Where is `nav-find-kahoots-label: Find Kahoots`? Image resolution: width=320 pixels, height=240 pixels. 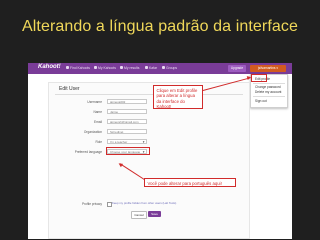
nav-find-kahoots-label: Find Kahoots is located at coordinates (80, 68).